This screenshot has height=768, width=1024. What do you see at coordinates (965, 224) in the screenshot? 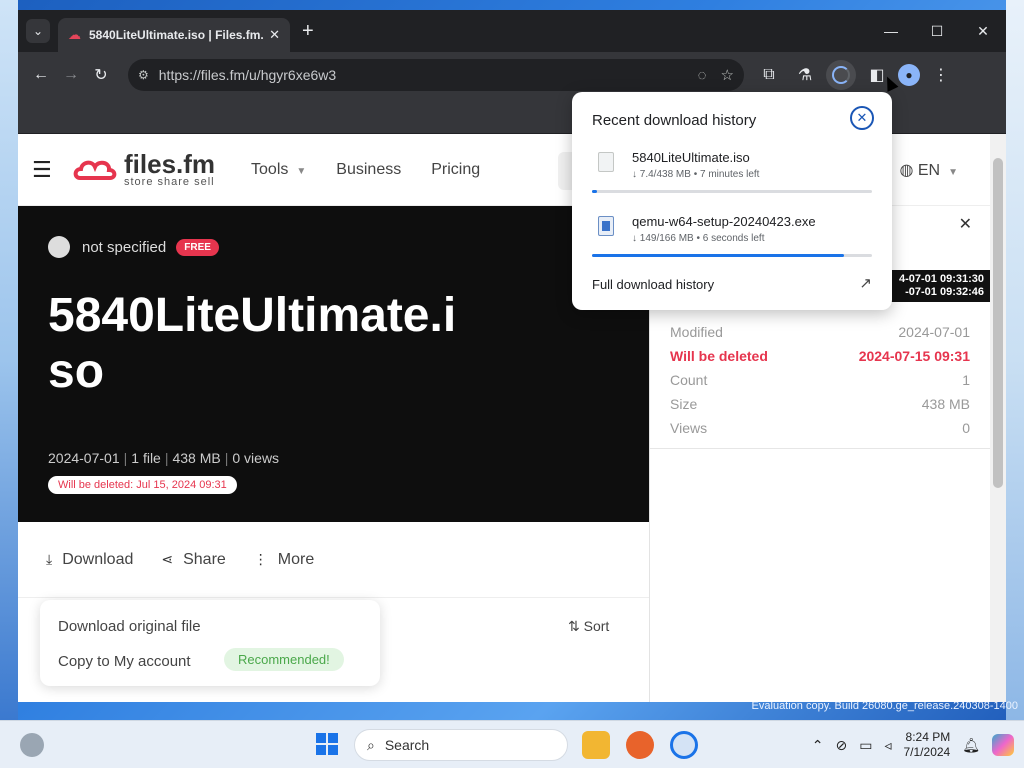
I see `close-panel-icon: ✕` at bounding box center [965, 224].